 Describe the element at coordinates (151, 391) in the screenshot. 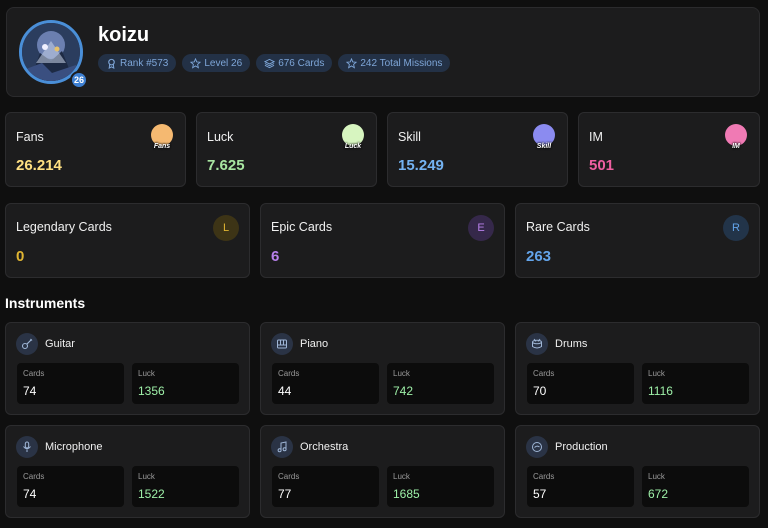

I see `luck-value: 1356` at that location.